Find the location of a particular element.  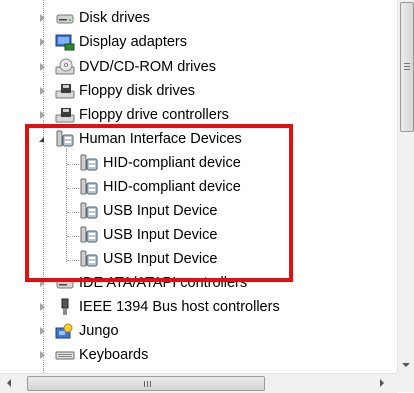

tree-item-label: IDE ATA/ATAPI controllers is located at coordinates (163, 283).